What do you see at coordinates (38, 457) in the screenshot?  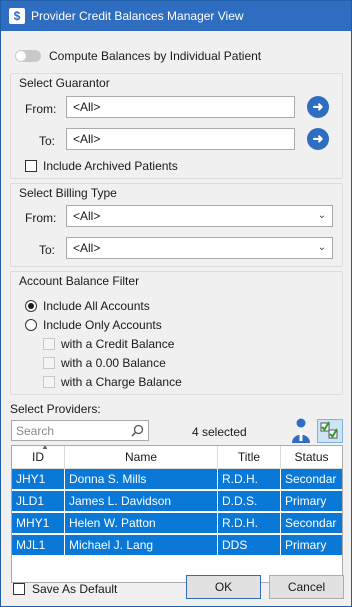 I see `column-header-id: ID` at bounding box center [38, 457].